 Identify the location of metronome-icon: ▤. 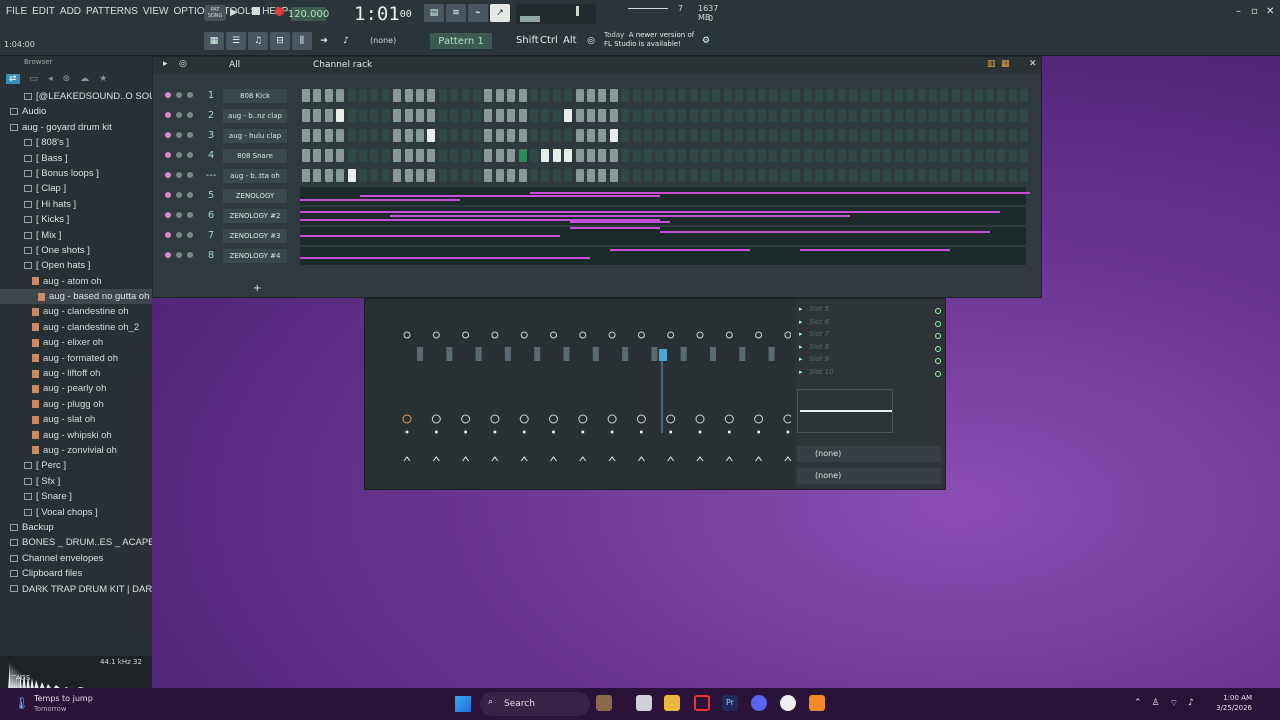
(434, 13).